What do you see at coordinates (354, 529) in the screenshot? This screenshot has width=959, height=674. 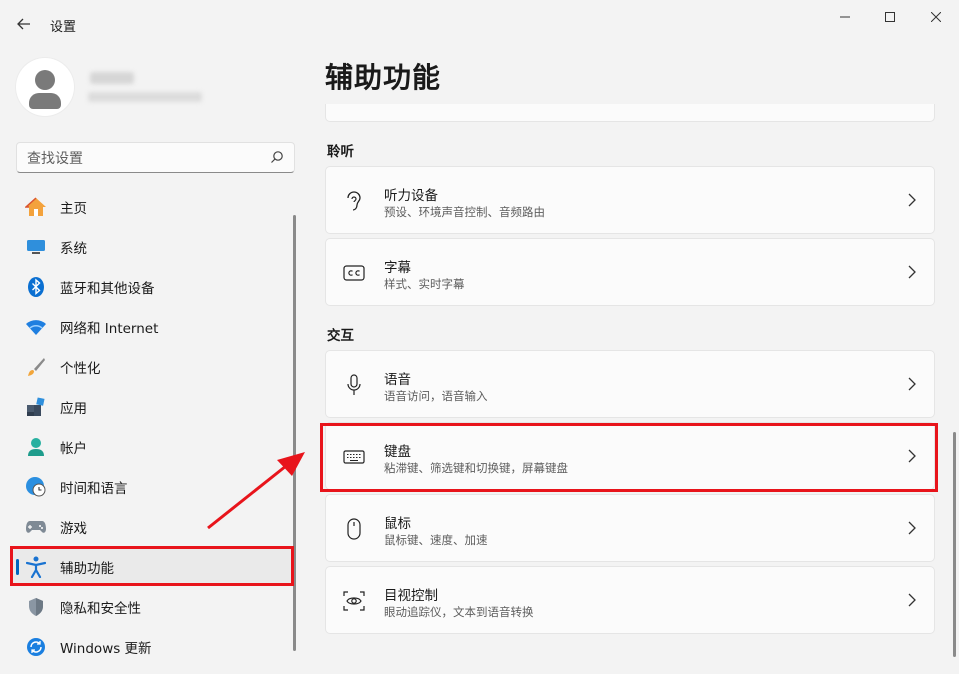 I see `mouse-icon` at bounding box center [354, 529].